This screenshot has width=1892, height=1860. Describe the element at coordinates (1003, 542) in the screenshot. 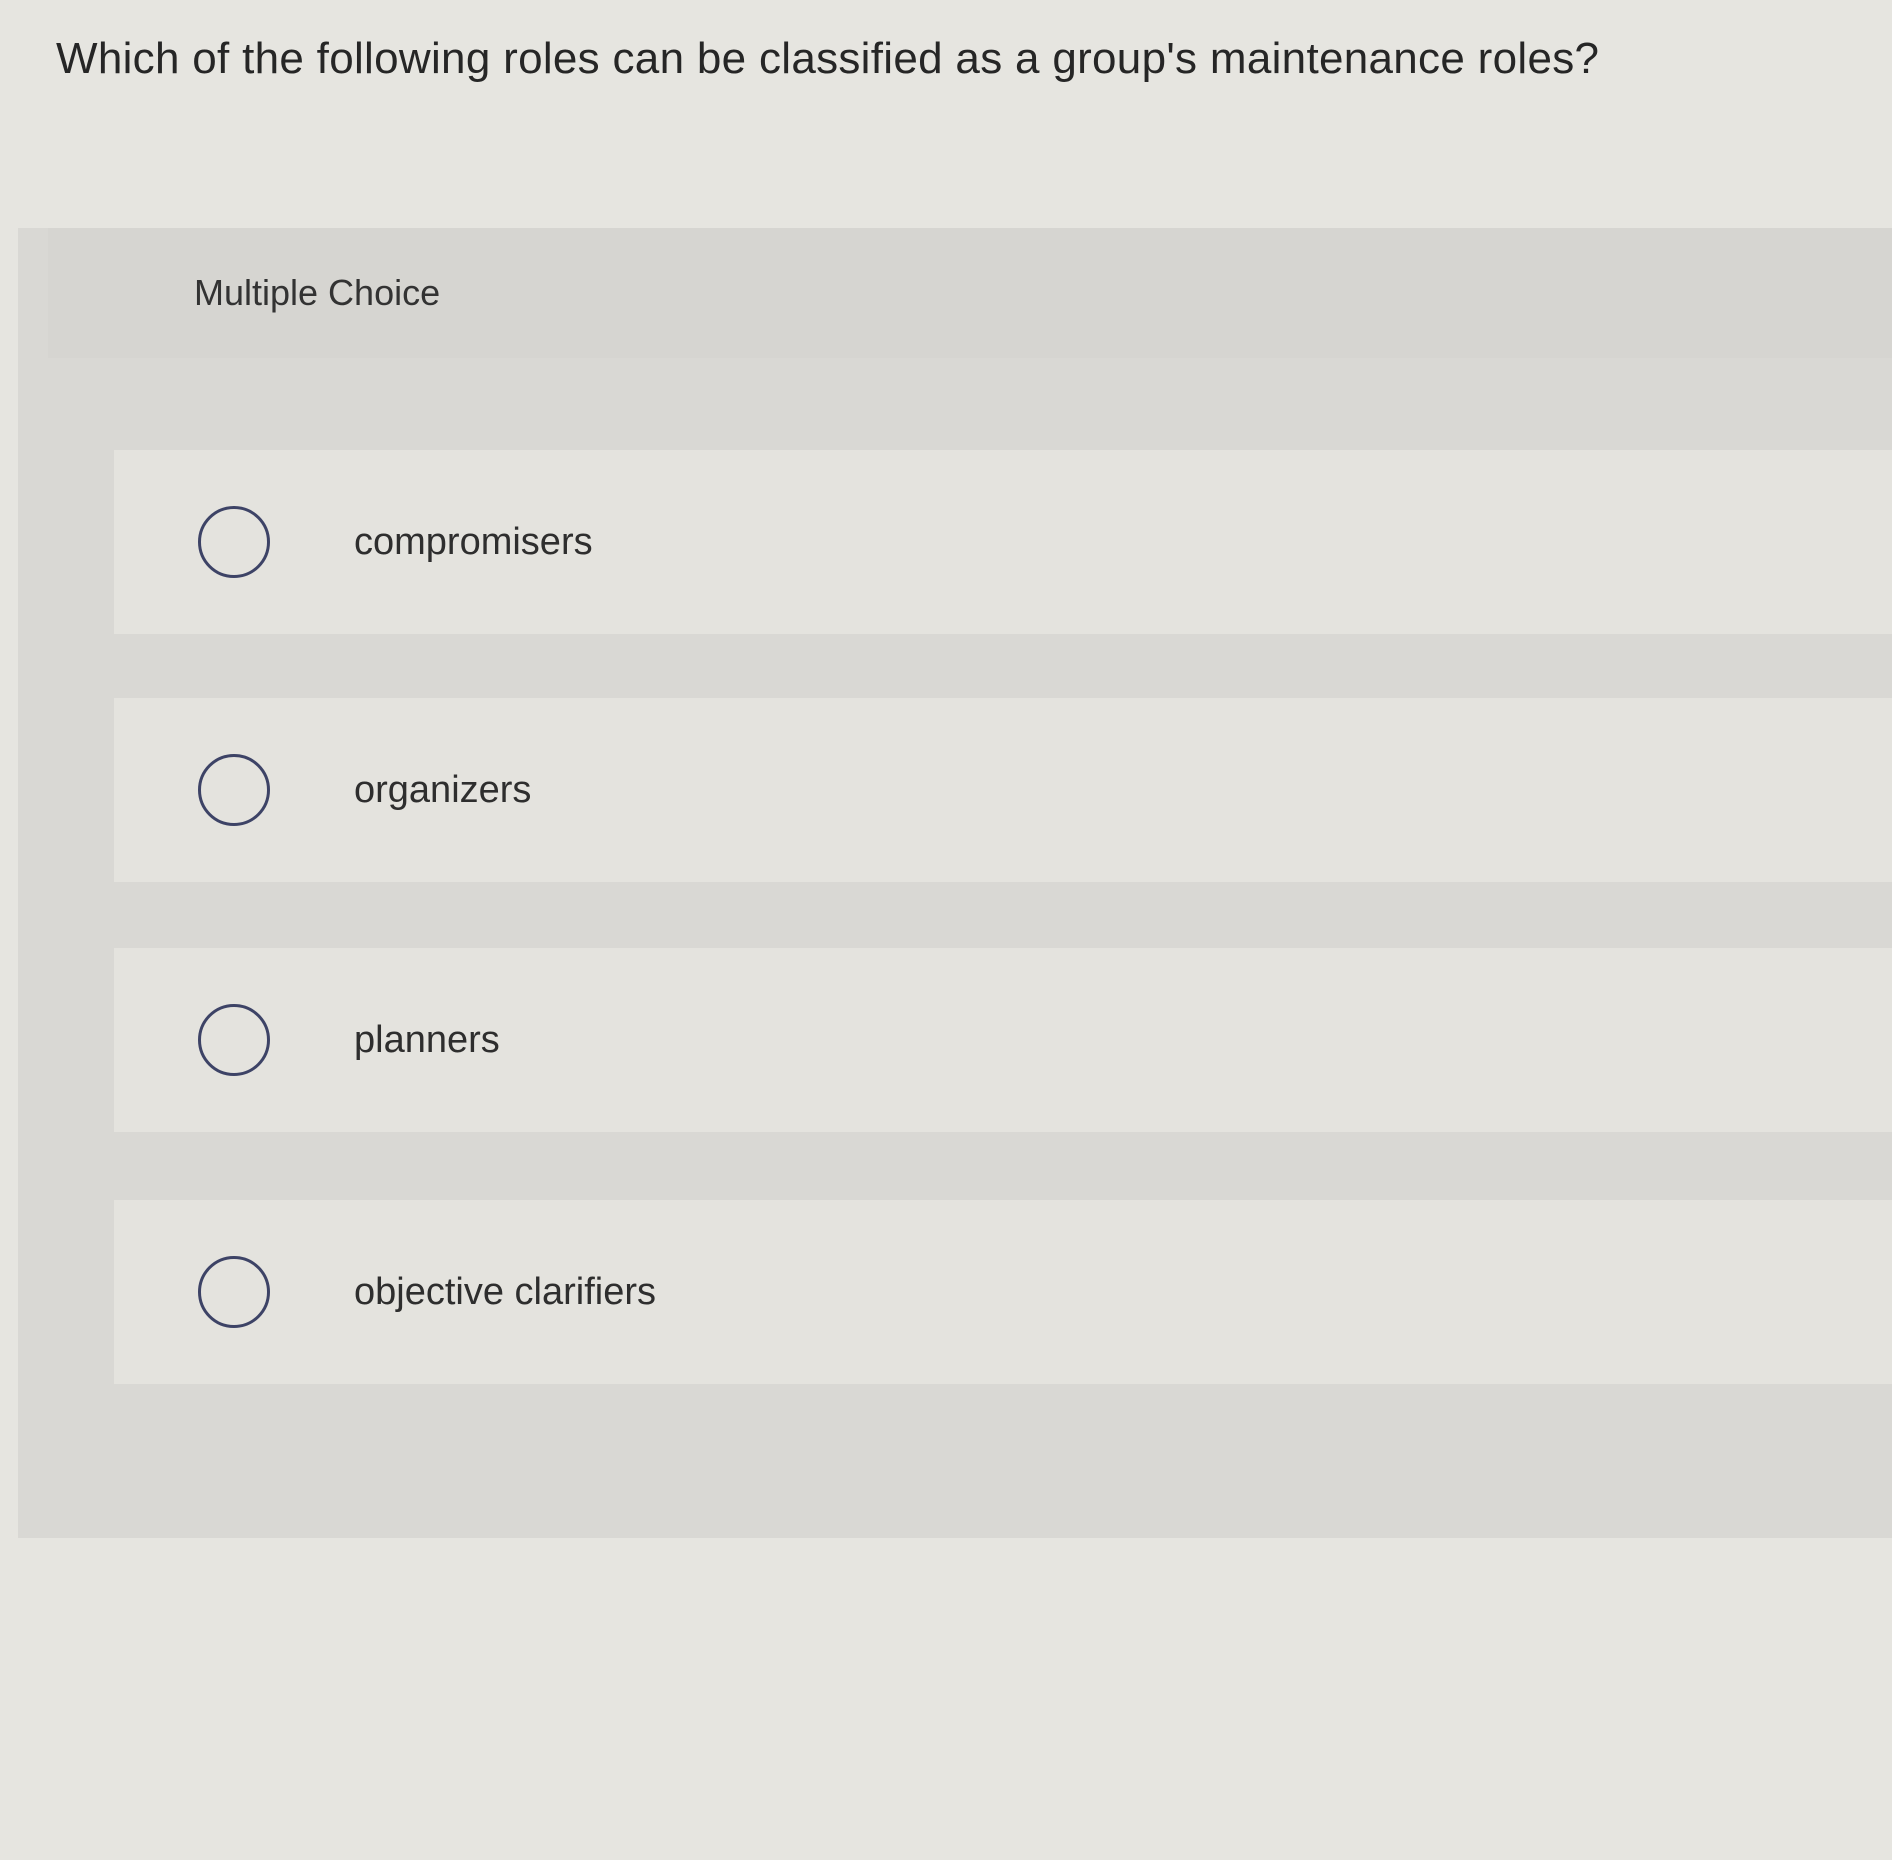

I see `answer-option-compromisers: compromisers` at that location.